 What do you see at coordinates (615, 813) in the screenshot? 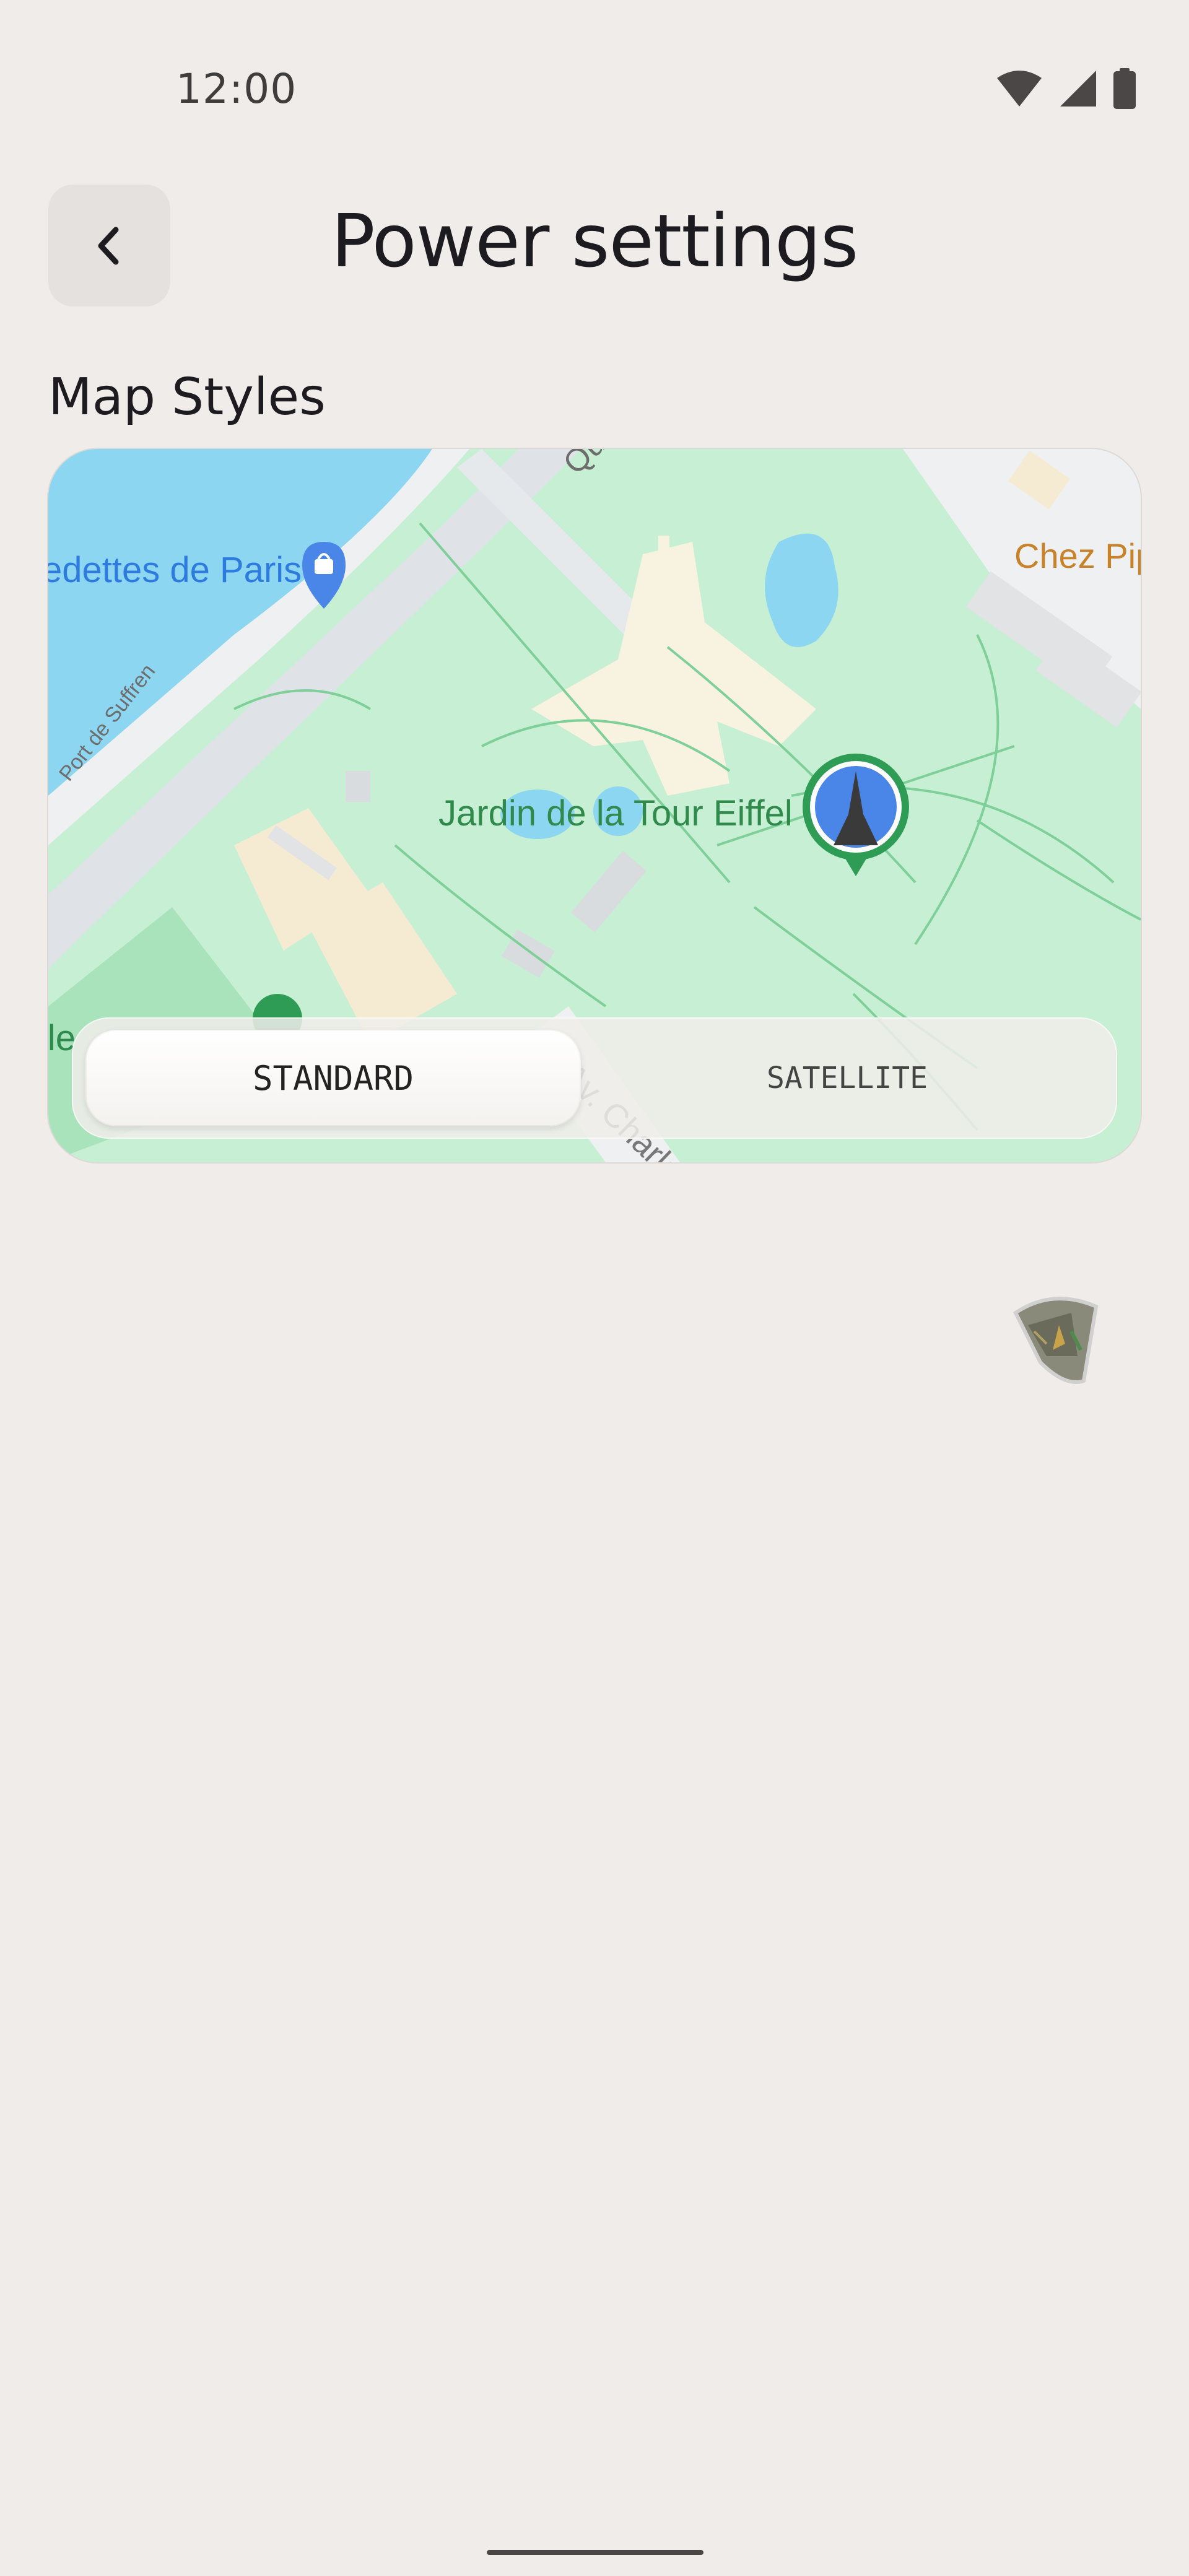
I see `map-label-jardin: Jardin de la Tour Eiffel` at bounding box center [615, 813].